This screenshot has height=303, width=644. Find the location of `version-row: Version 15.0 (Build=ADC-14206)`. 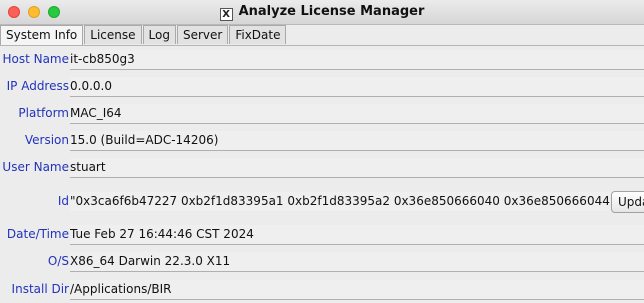

version-row: Version 15.0 (Build=ADC-14206) is located at coordinates (322, 140).